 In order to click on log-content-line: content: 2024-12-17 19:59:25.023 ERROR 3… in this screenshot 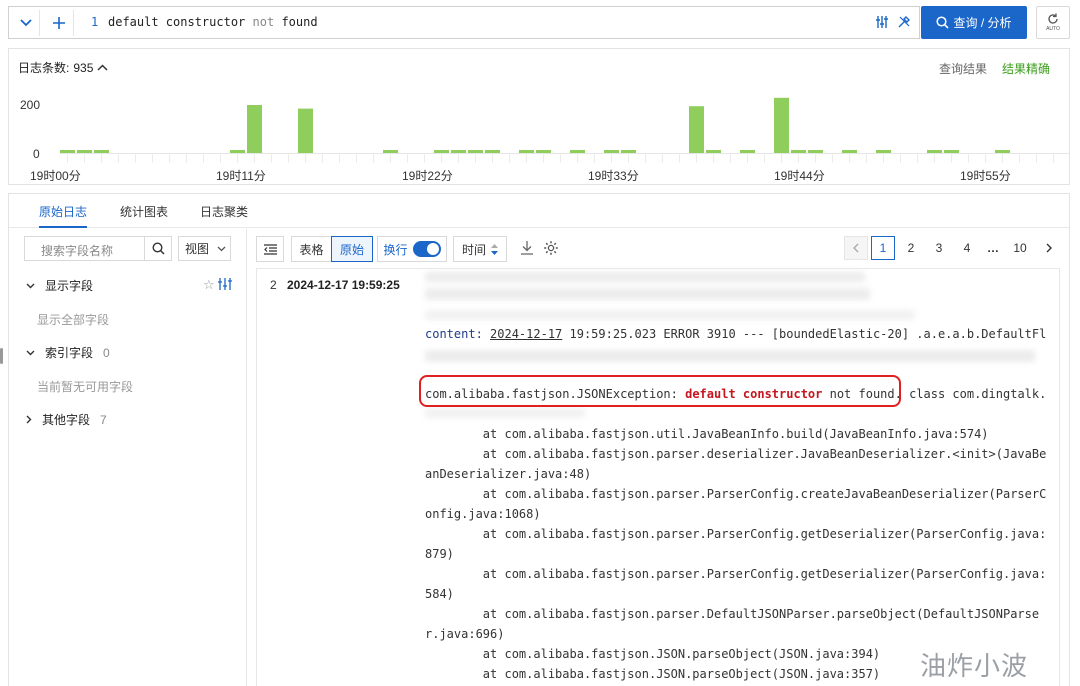, I will do `click(735, 334)`.